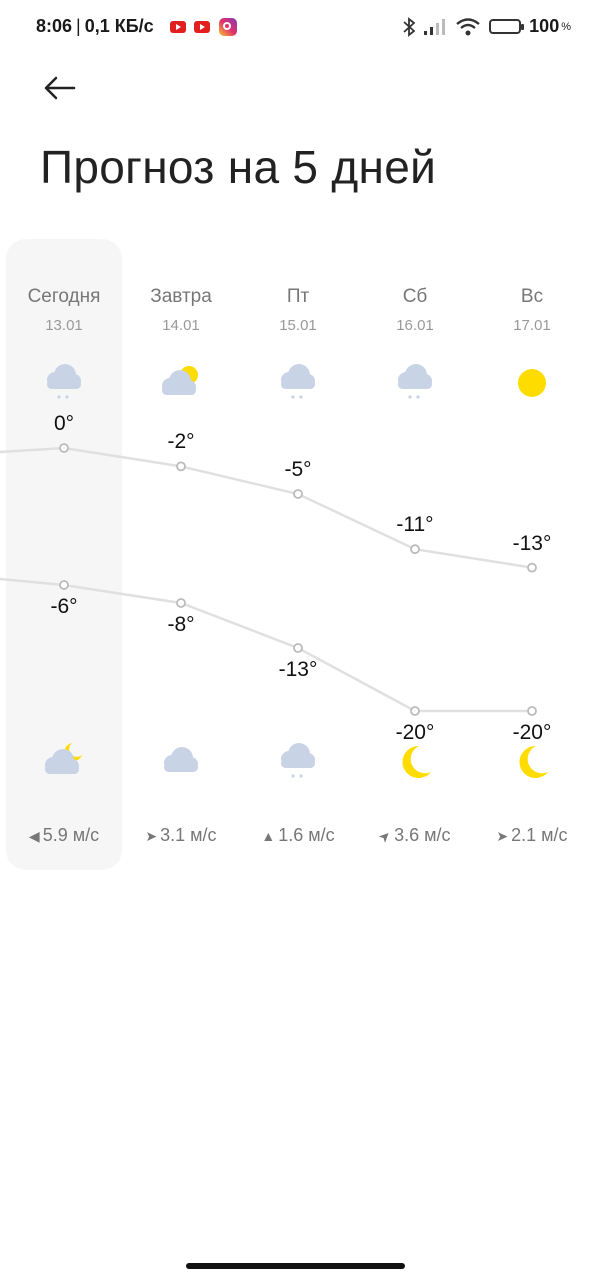  What do you see at coordinates (295, 1266) in the screenshot?
I see `gesture-nav-bar` at bounding box center [295, 1266].